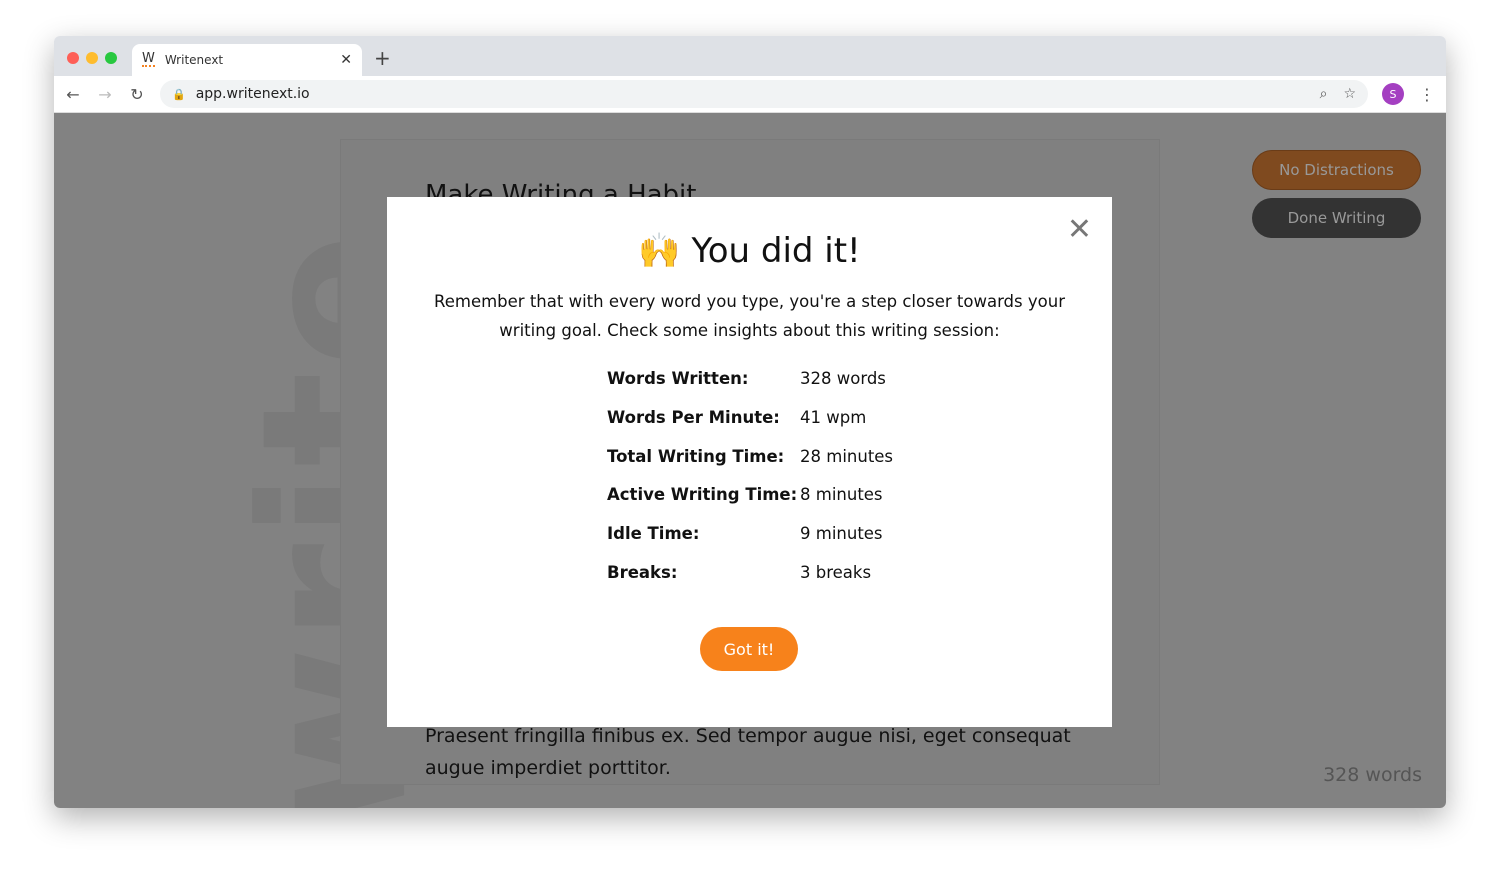 The height and width of the screenshot is (879, 1500). What do you see at coordinates (750, 543) in the screenshot?
I see `stat-row: Idle Time: 9 minutes` at bounding box center [750, 543].